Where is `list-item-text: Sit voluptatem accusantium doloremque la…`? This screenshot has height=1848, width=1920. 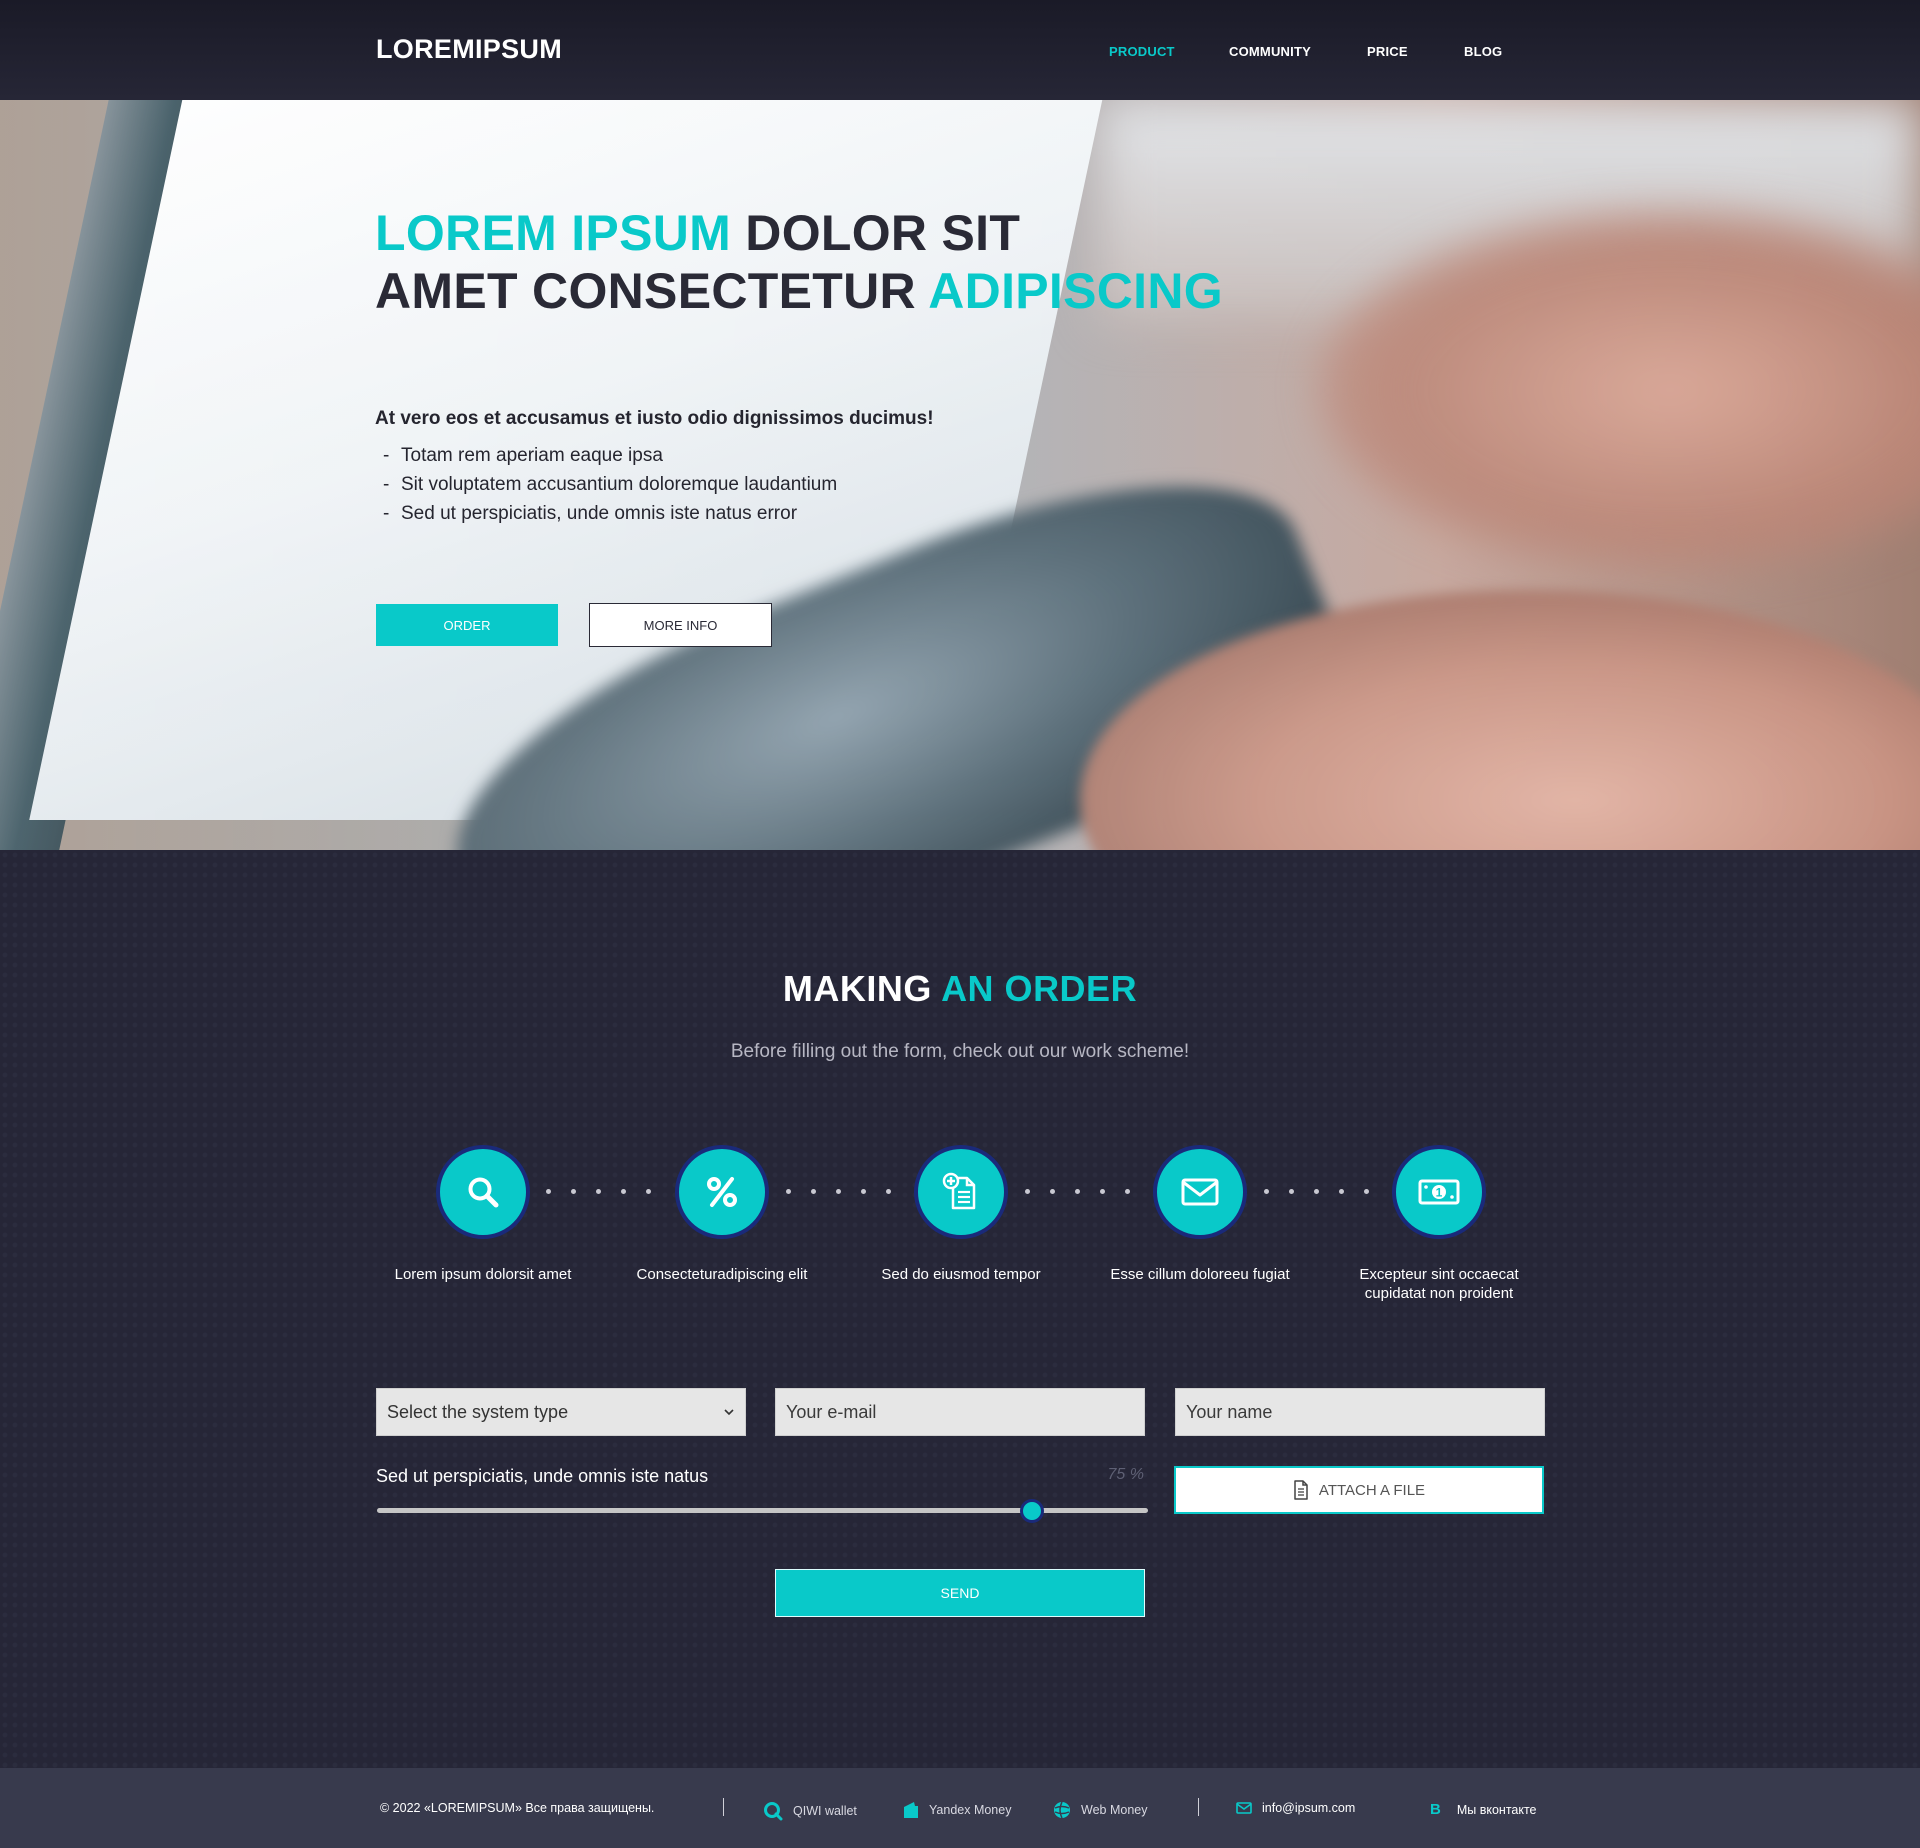
list-item-text: Sit voluptatem accusantium doloremque la… is located at coordinates (619, 484).